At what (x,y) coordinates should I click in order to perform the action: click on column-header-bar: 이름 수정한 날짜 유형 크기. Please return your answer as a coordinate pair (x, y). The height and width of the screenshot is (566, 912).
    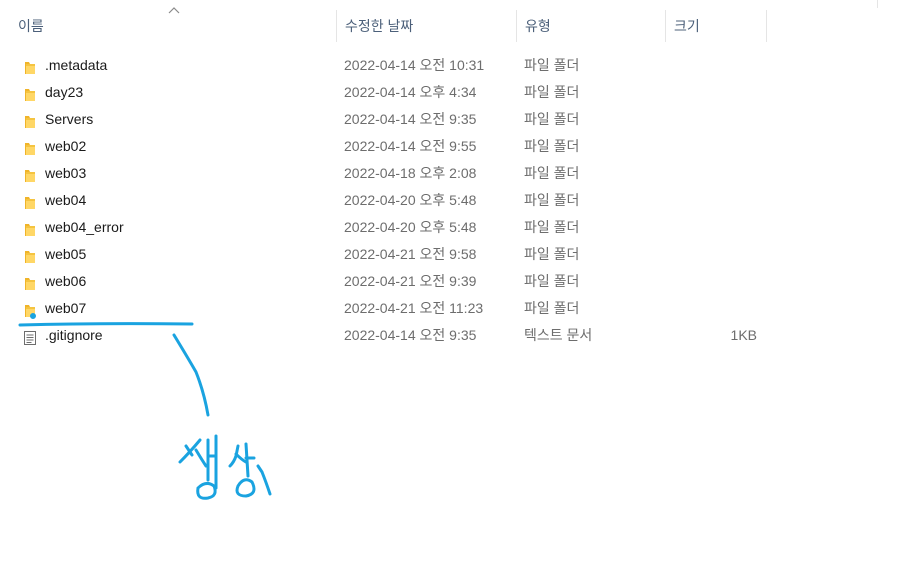
    Looking at the image, I should click on (456, 21).